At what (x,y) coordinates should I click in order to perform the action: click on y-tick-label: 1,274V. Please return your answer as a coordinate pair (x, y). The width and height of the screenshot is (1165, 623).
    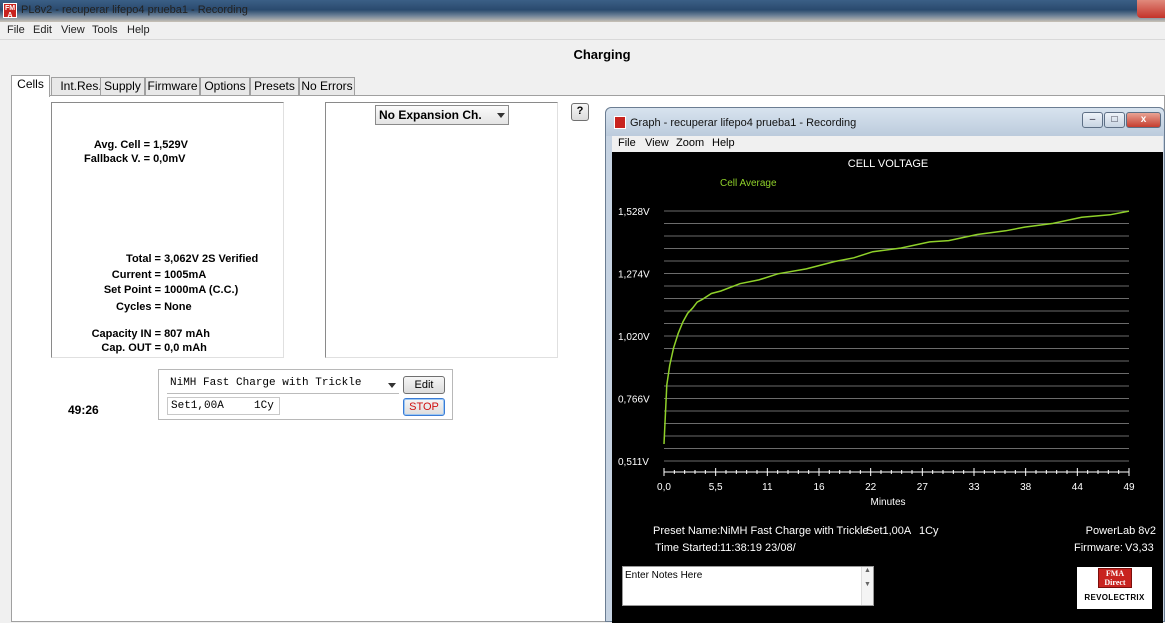
    Looking at the image, I should click on (634, 275).